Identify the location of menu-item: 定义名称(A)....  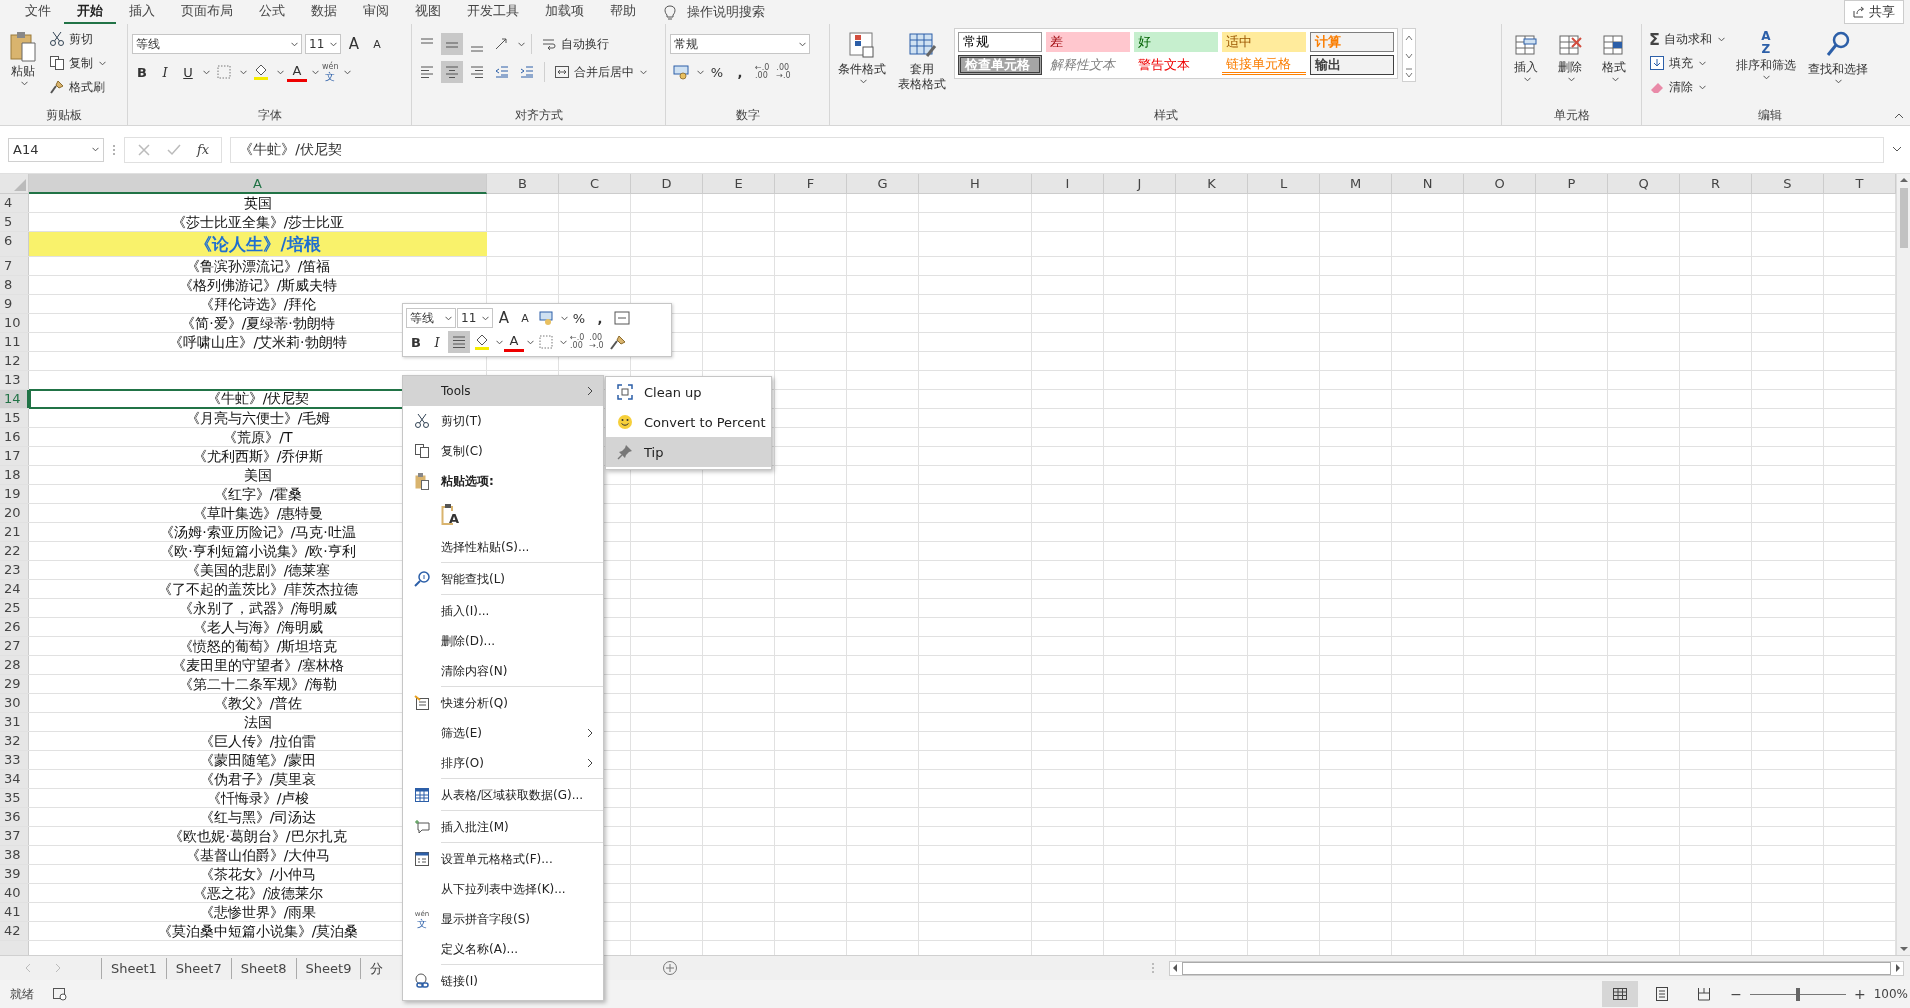
(503, 949).